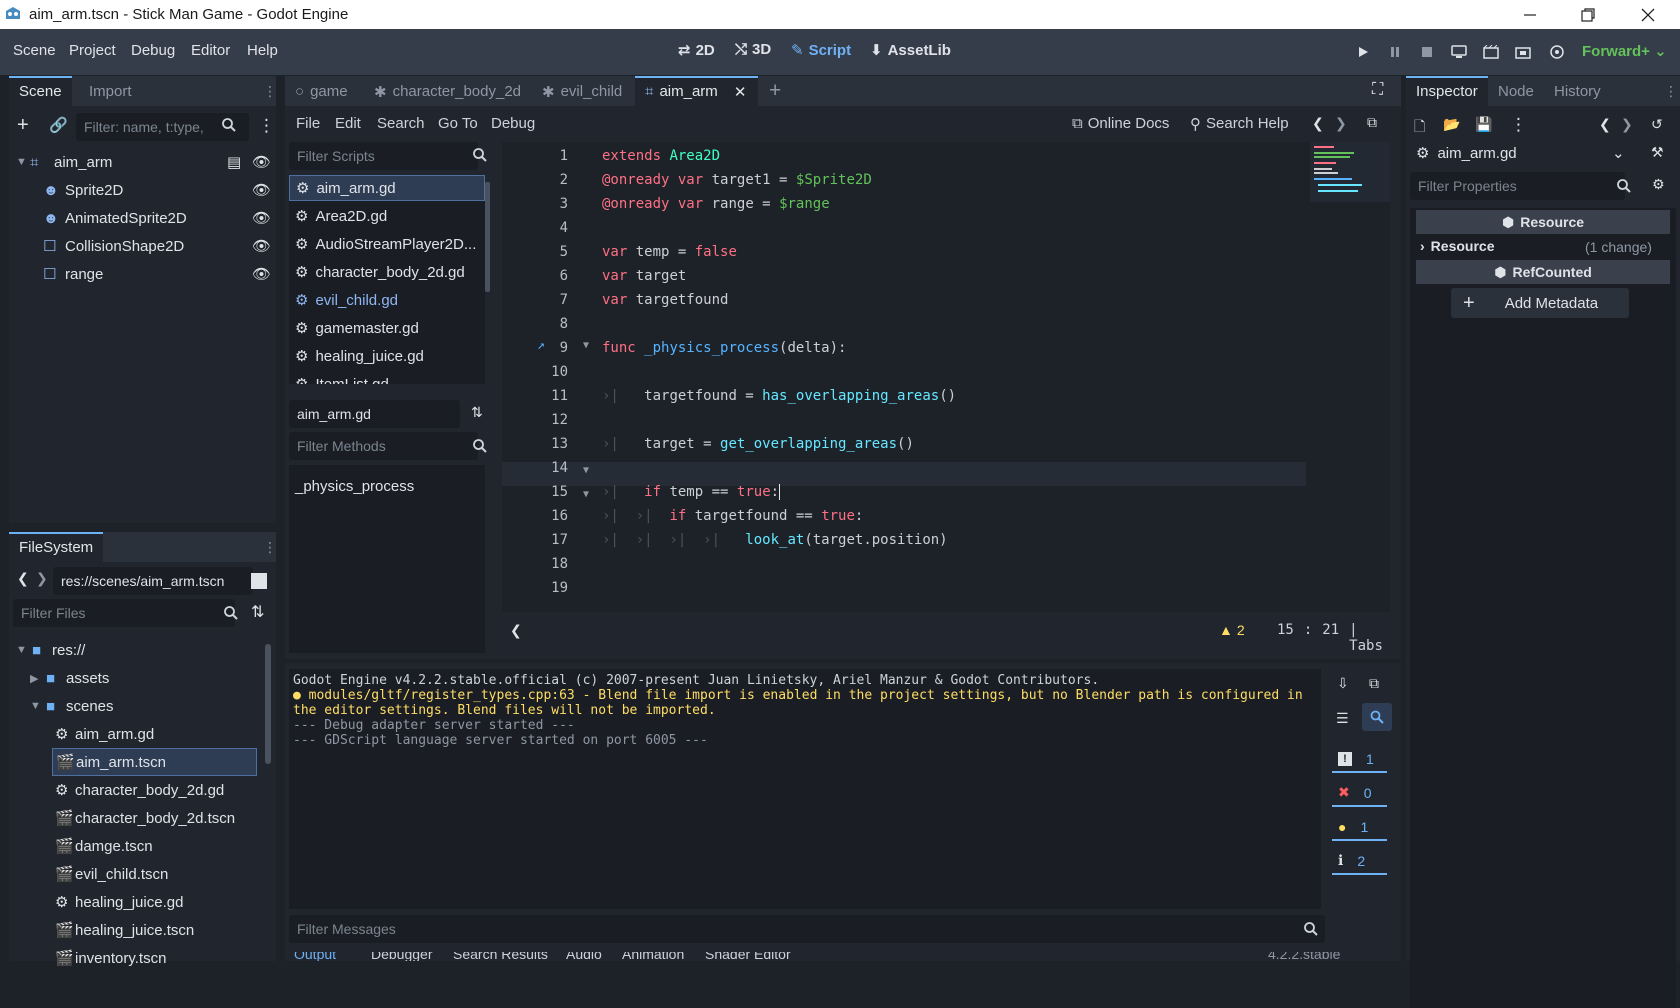 This screenshot has height=1008, width=1680. Describe the element at coordinates (133, 846) in the screenshot. I see `file-row-damge-tscn: 🎬 damge.tscn` at that location.